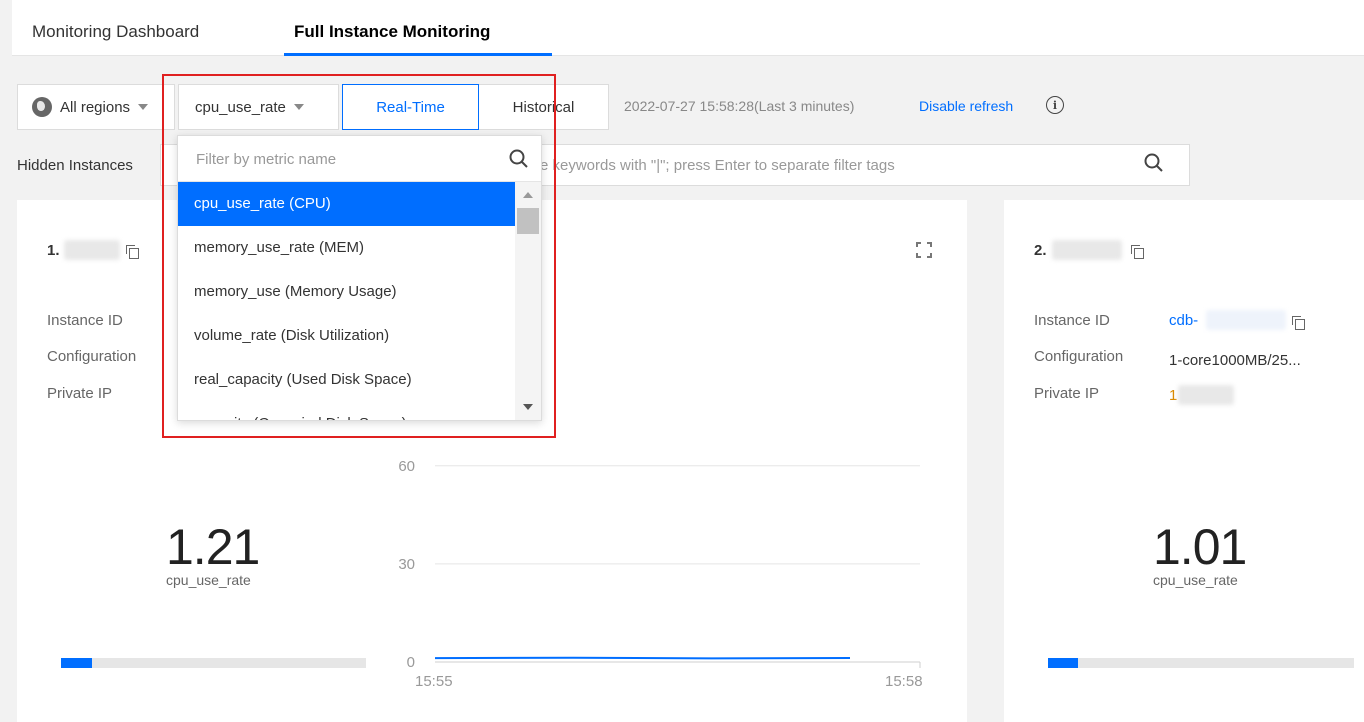  I want to click on scrollbar, so click(528, 301).